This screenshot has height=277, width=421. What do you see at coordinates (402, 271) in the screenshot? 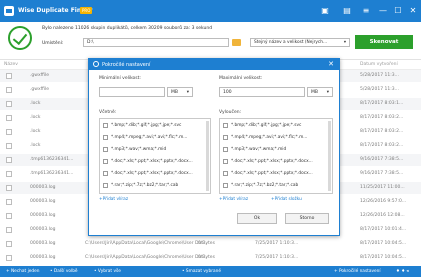
I see `social-icons: ♦ ♦ ◂` at bounding box center [402, 271].